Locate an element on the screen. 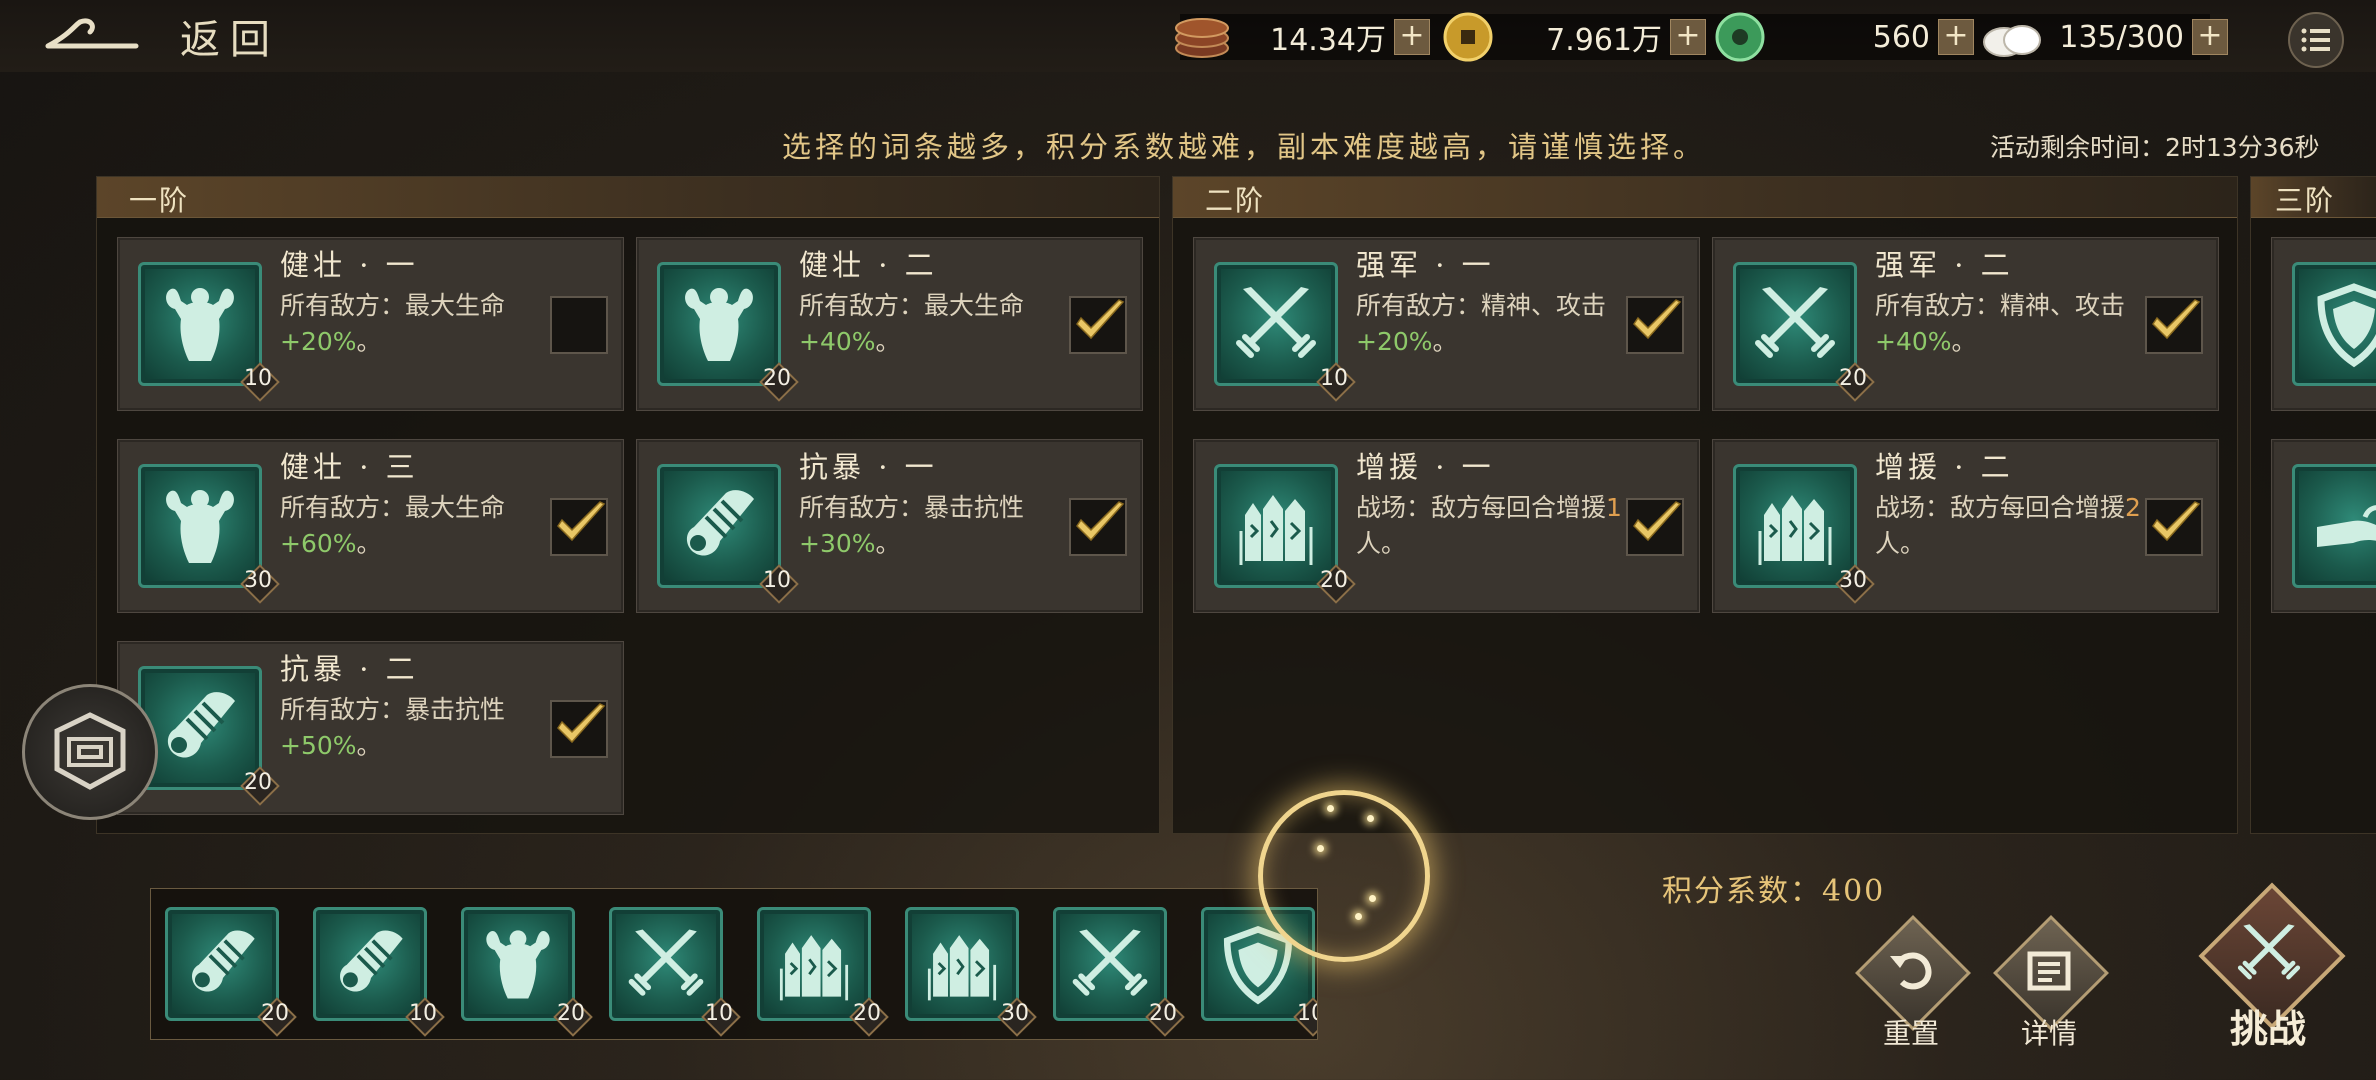 This screenshot has width=2376, height=1080. difficulty-hint: 选择的词条越多，积分系数越难，副本难度越高，请谨慎选择。 is located at coordinates (1244, 147).